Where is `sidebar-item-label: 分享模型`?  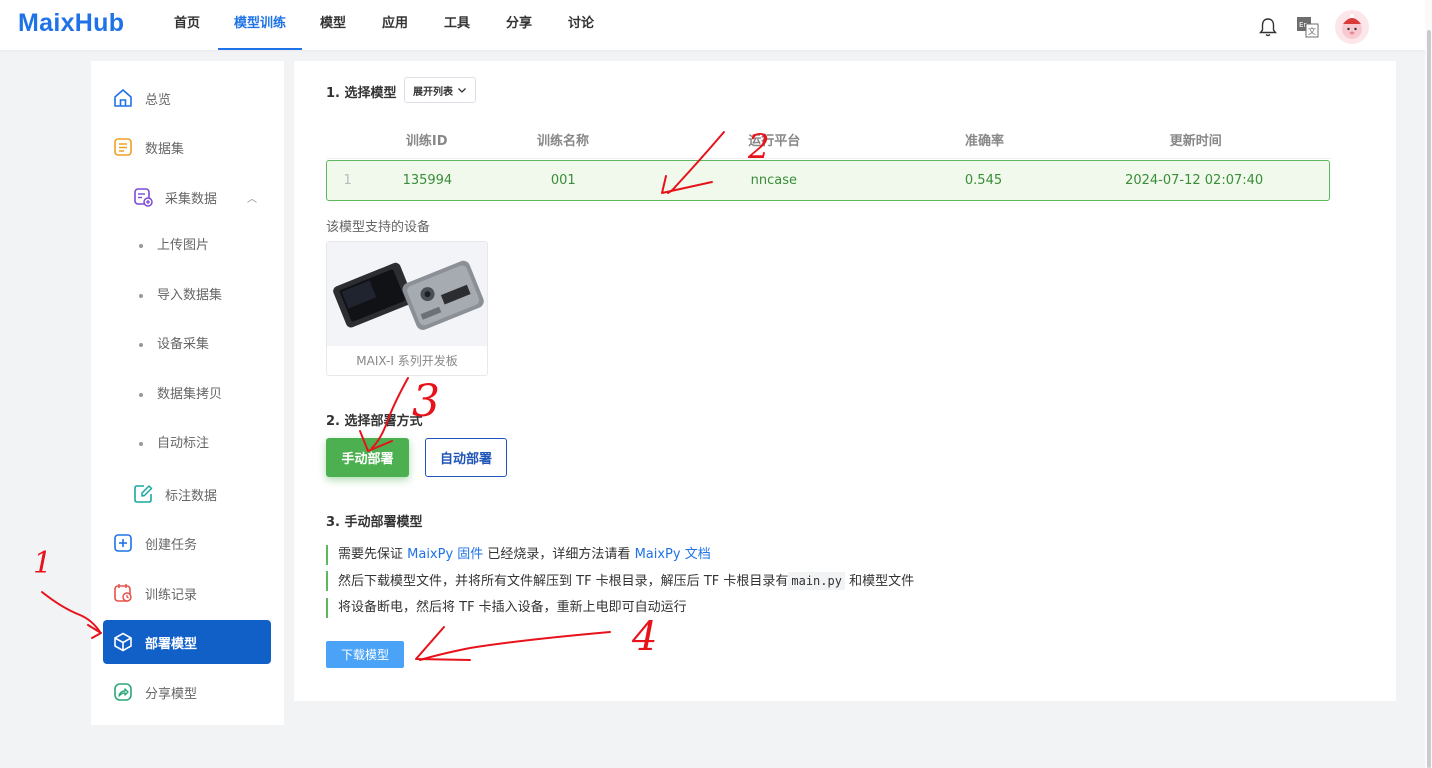 sidebar-item-label: 分享模型 is located at coordinates (171, 694).